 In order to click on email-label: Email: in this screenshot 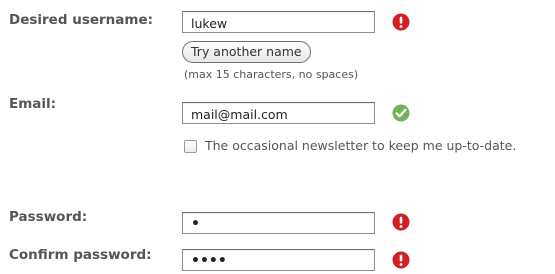, I will do `click(33, 104)`.